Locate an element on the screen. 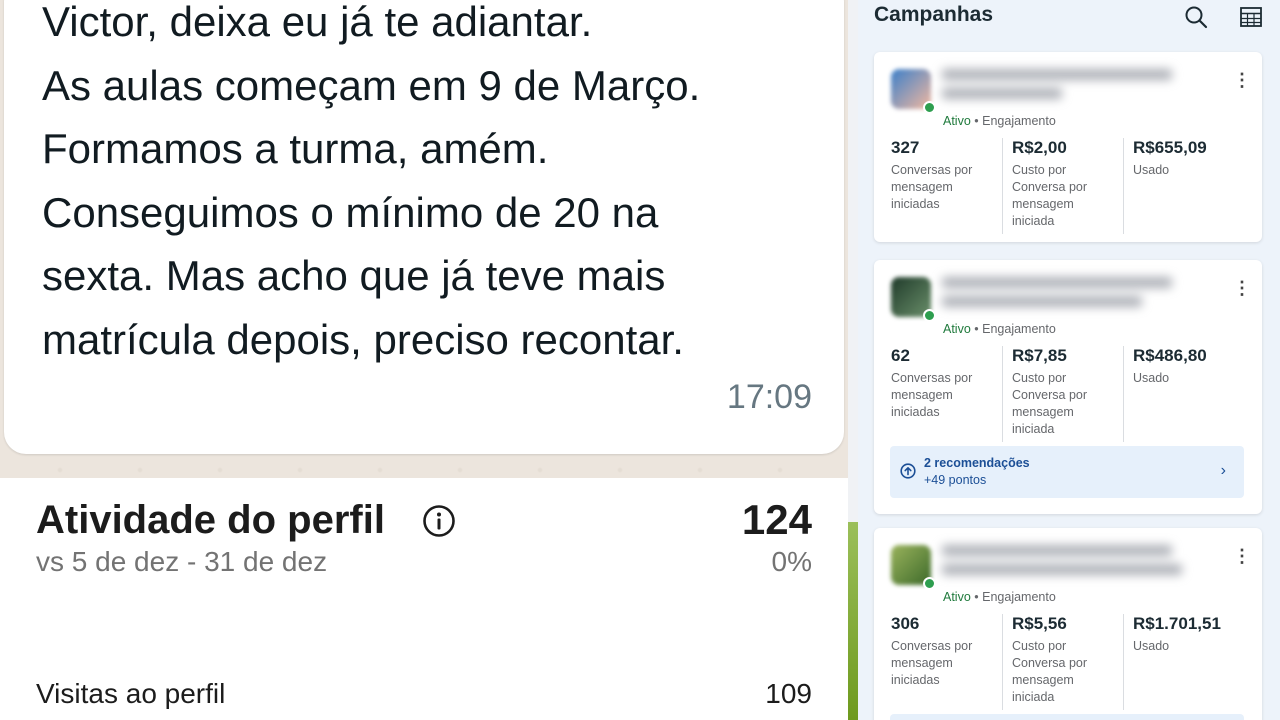  divider-strip is located at coordinates (853, 360).